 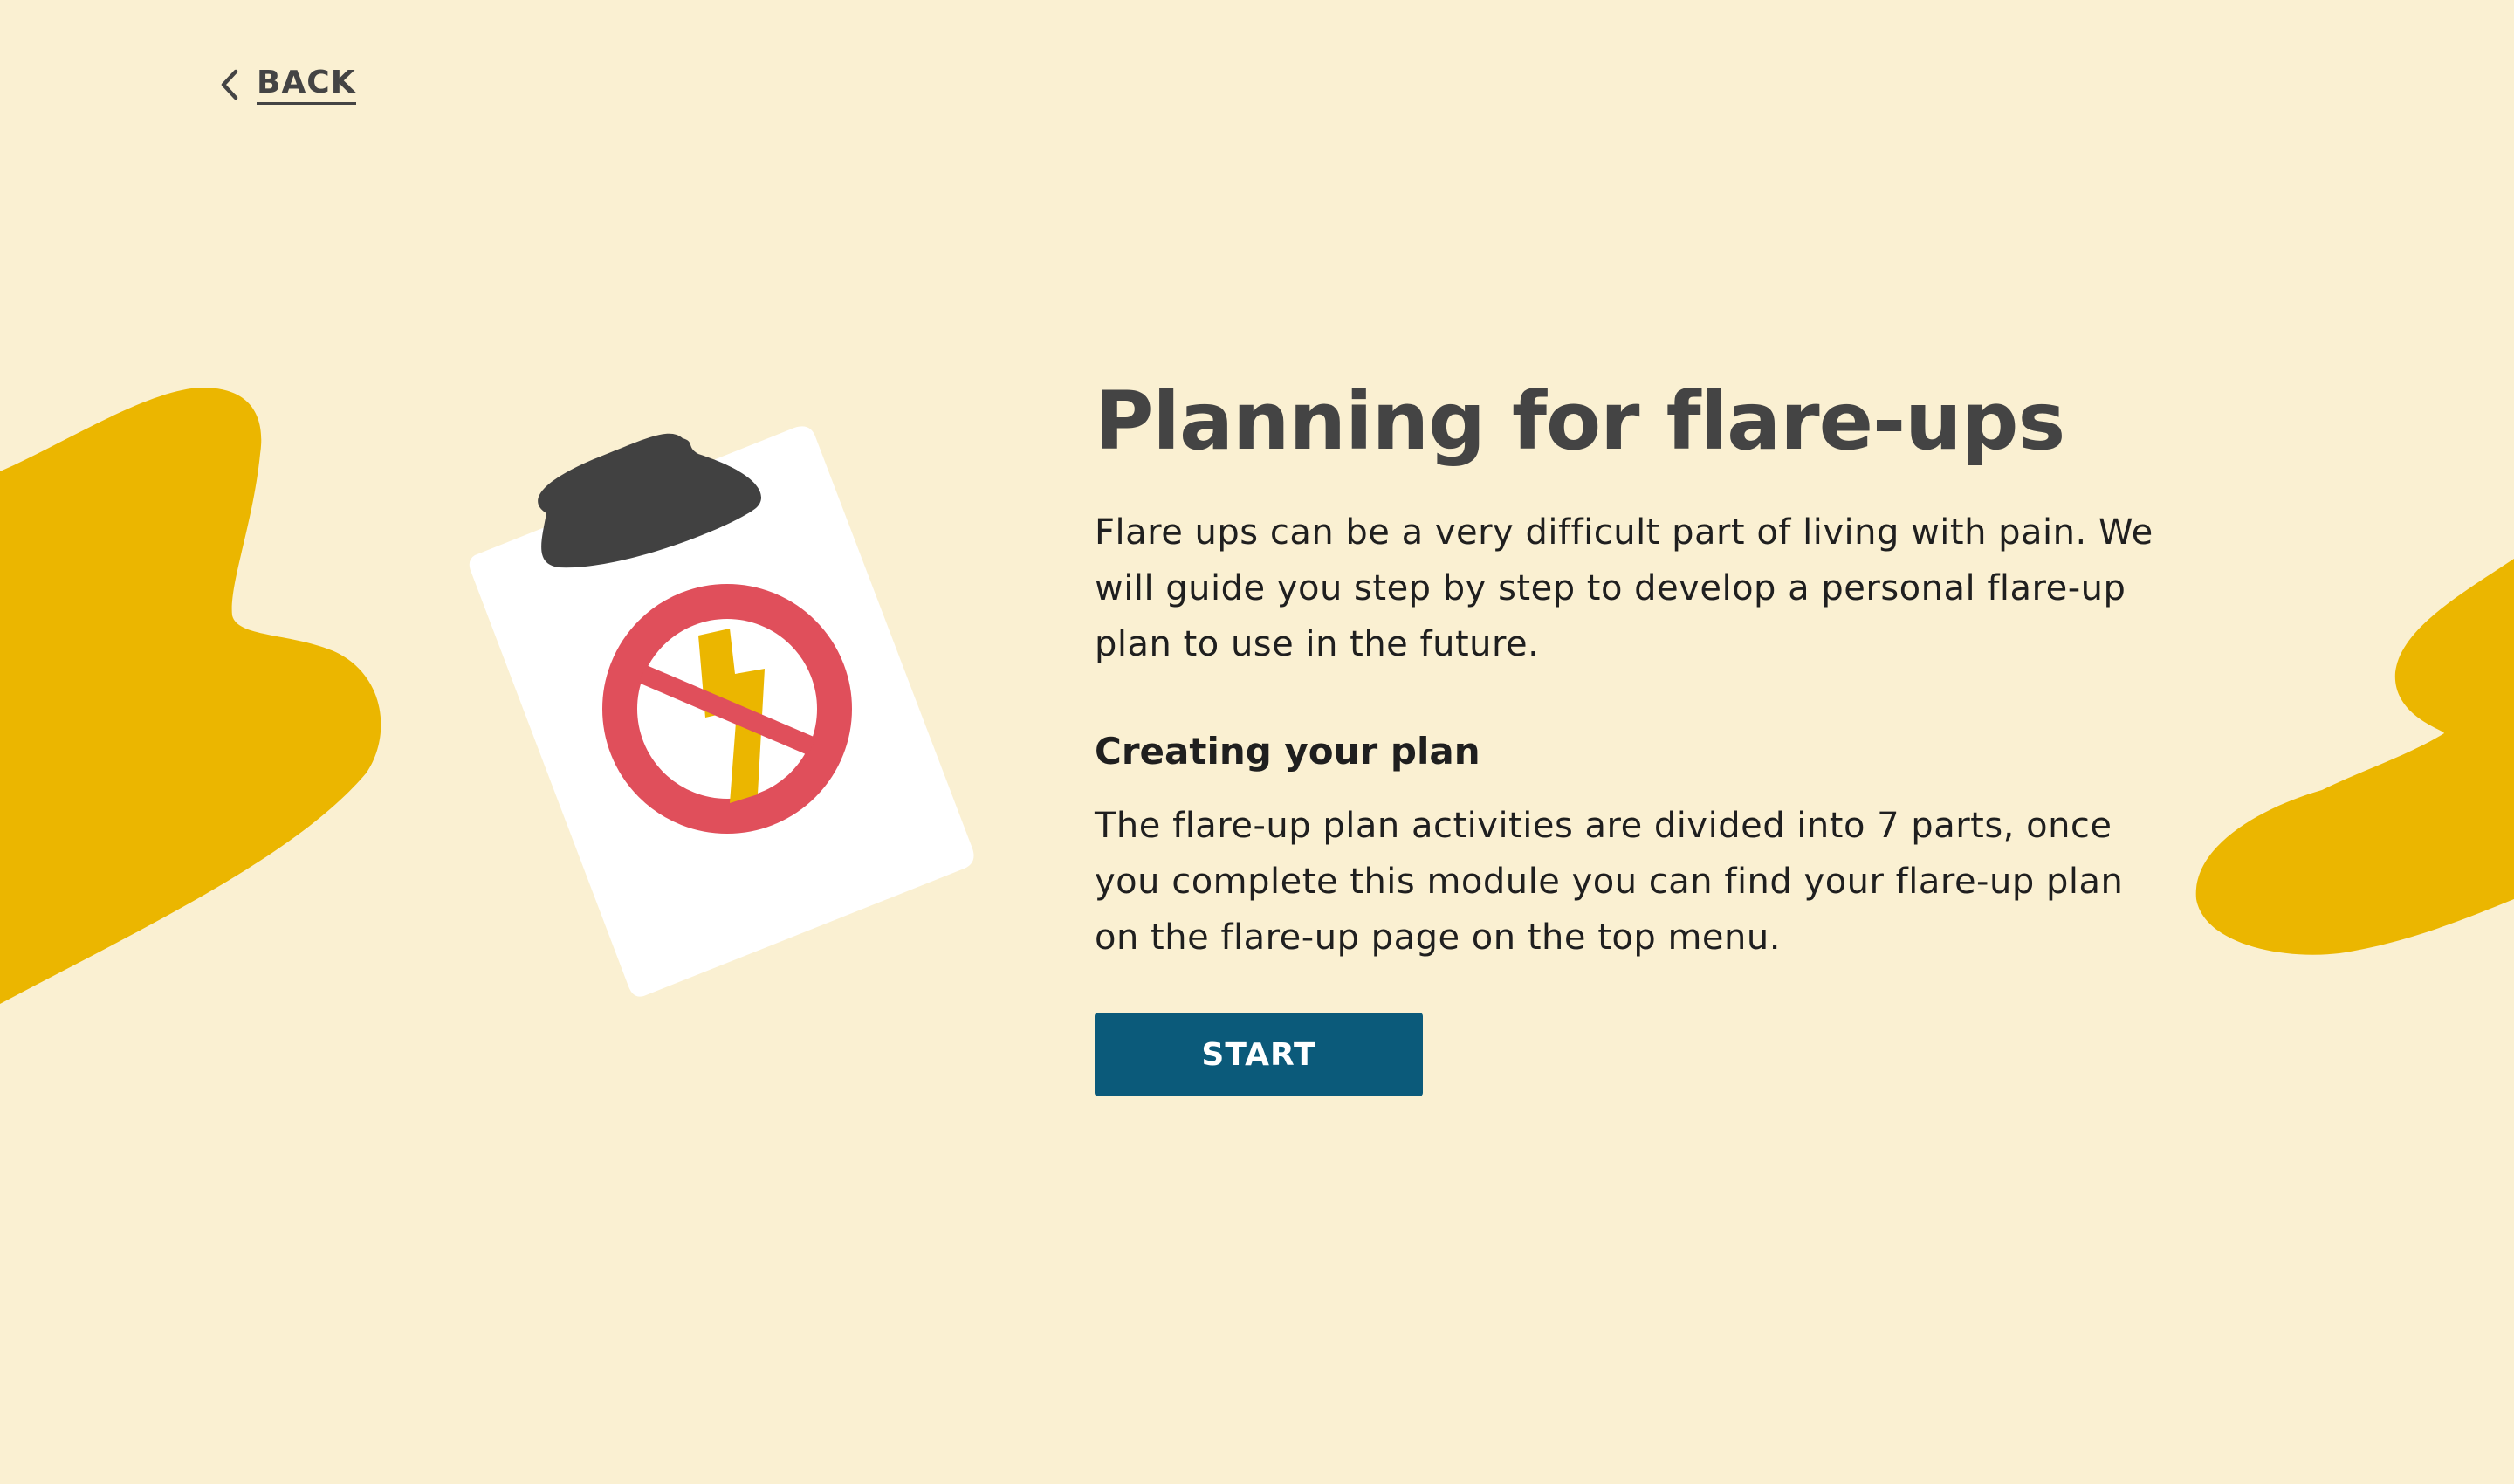 What do you see at coordinates (190, 696) in the screenshot?
I see `decorative-blob-left` at bounding box center [190, 696].